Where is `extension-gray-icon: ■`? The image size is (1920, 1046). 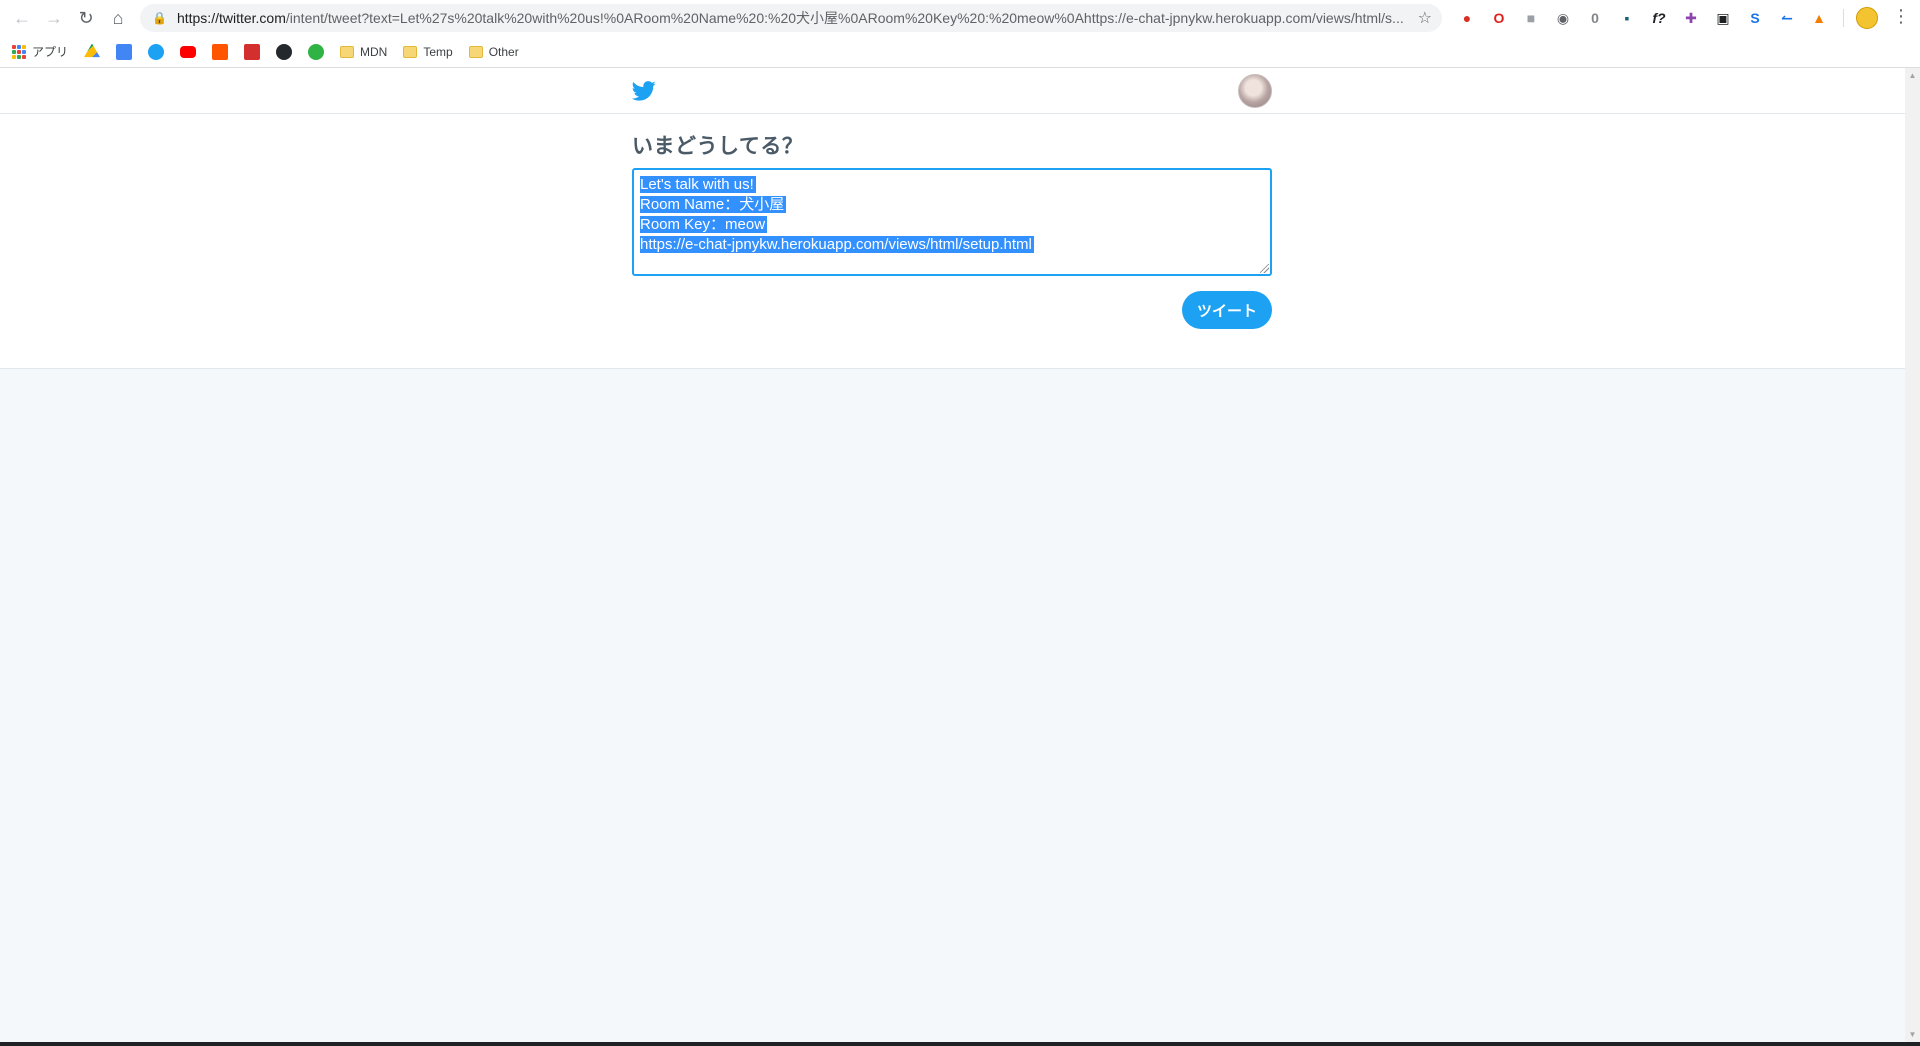
extension-gray-icon: ■ is located at coordinates (1531, 18).